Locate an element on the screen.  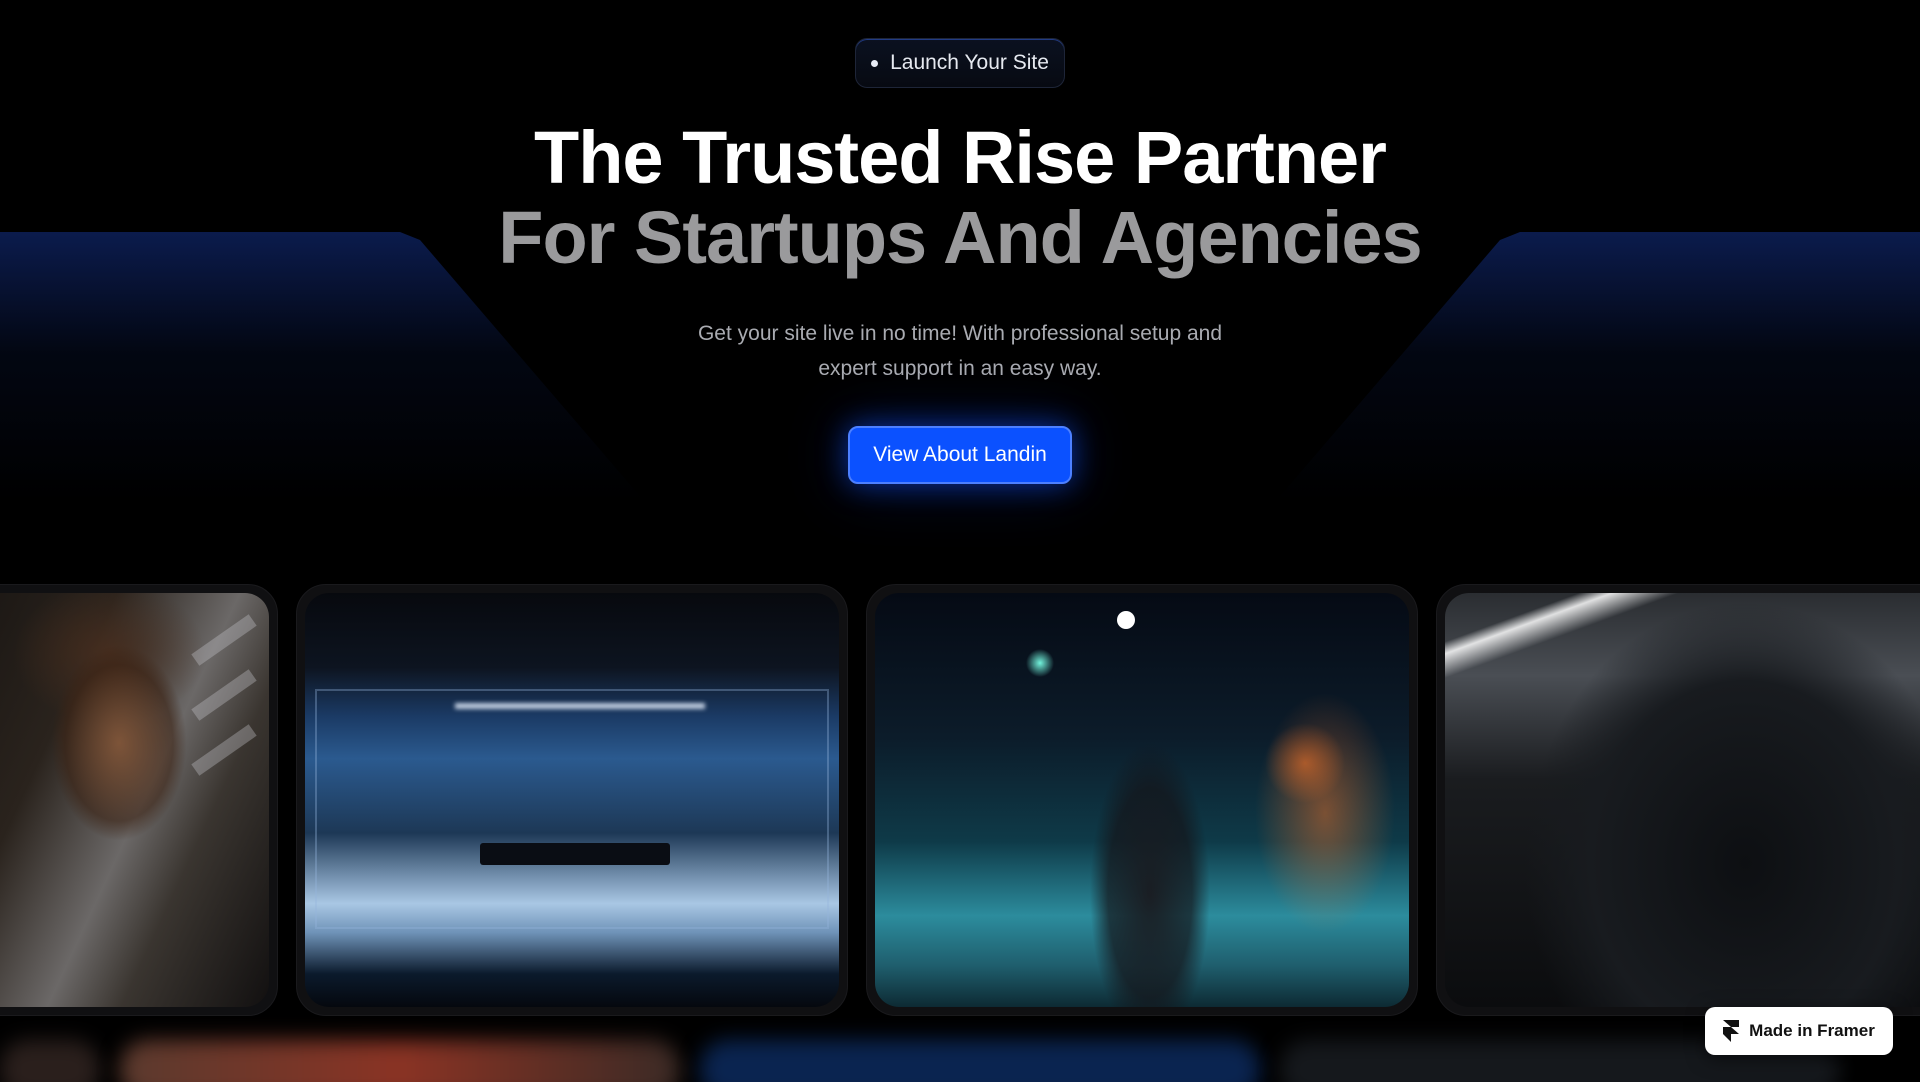
badge-label: Launch Your Site is located at coordinates (969, 62).